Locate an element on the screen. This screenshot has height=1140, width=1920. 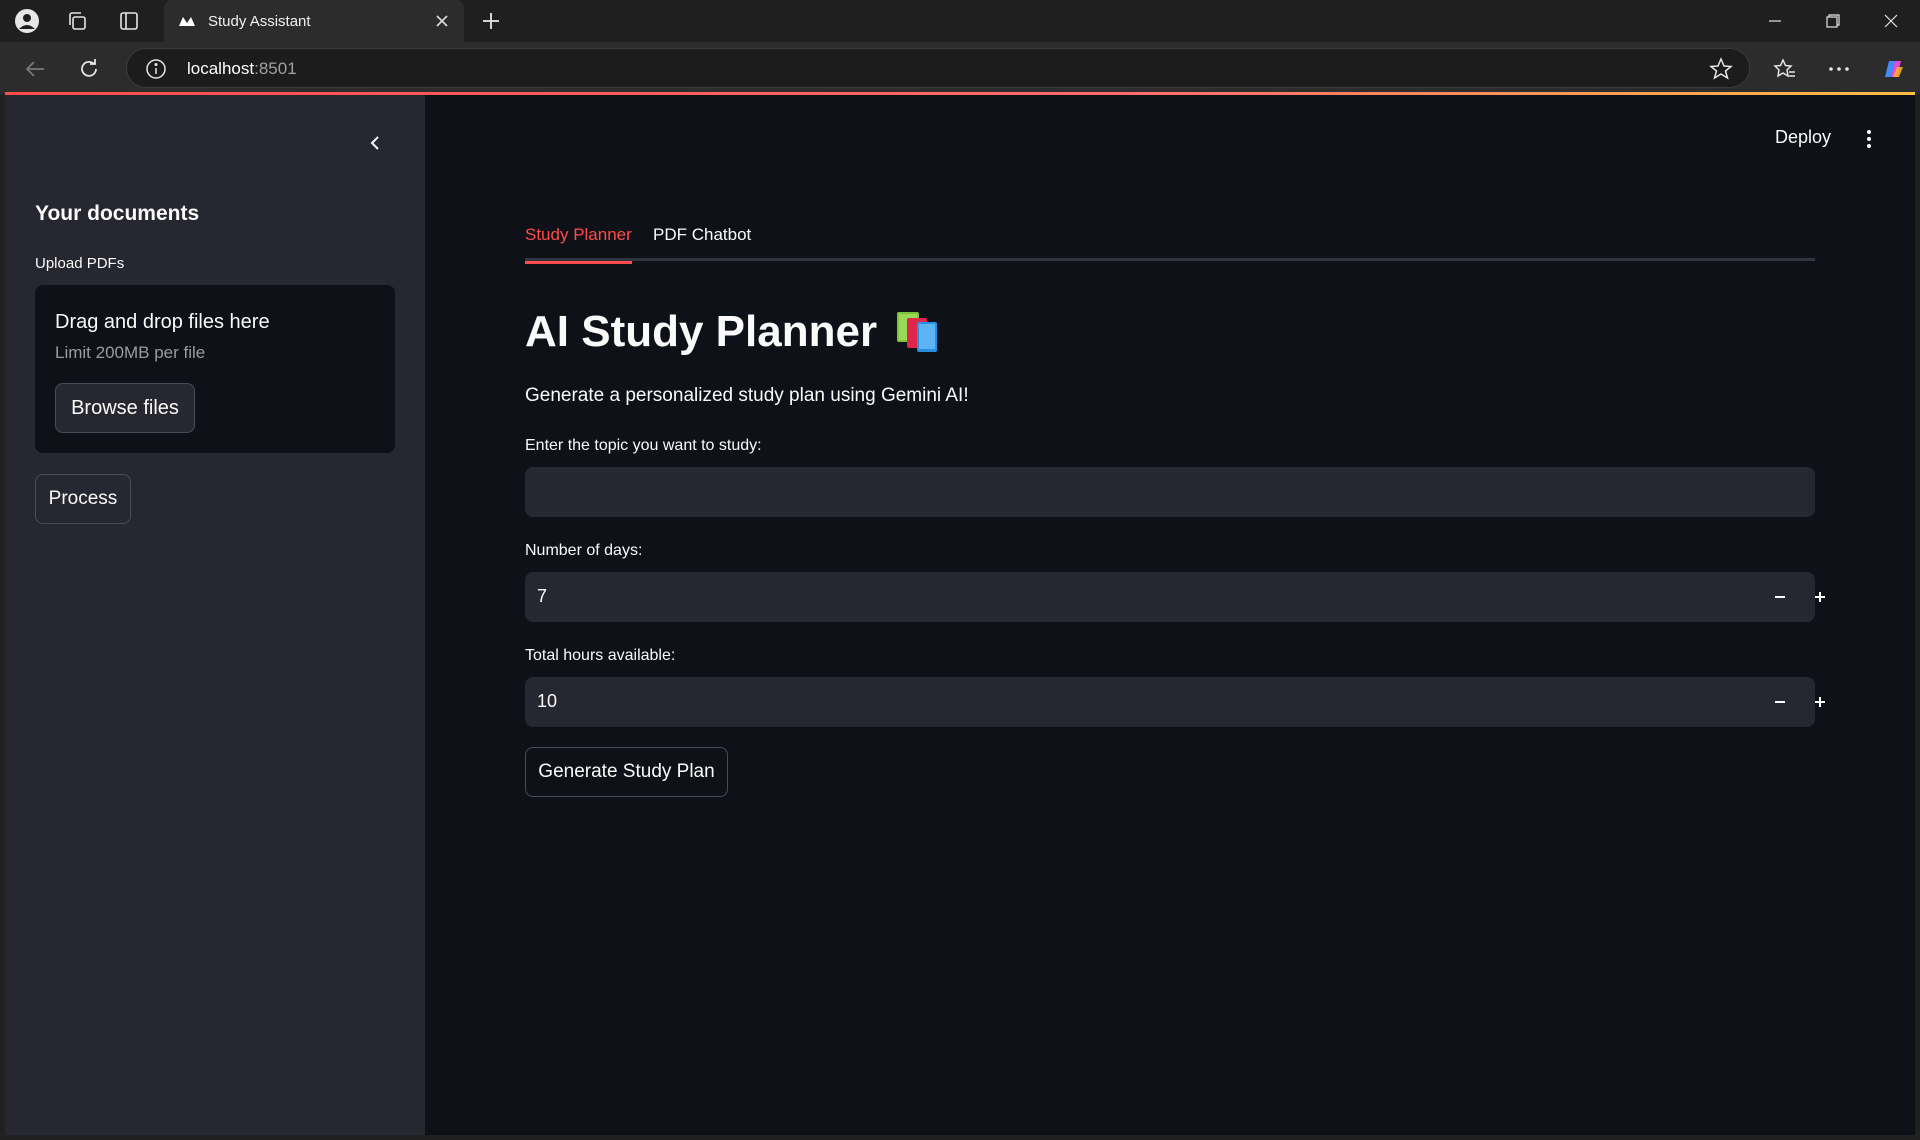
days-value: 7 is located at coordinates (542, 596).